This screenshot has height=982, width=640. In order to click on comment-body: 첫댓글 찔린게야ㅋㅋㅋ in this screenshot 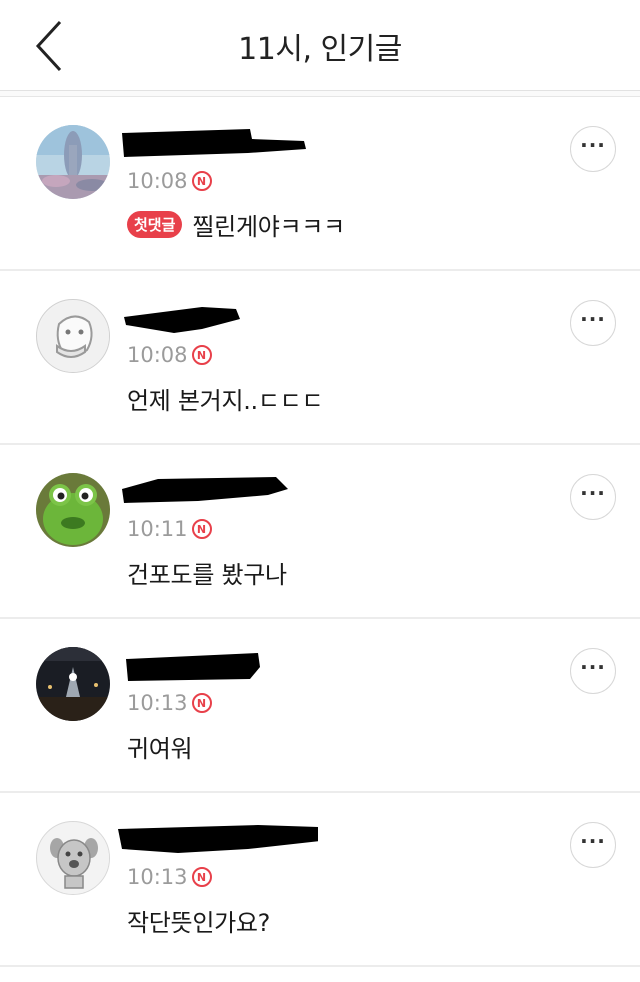, I will do `click(236, 224)`.